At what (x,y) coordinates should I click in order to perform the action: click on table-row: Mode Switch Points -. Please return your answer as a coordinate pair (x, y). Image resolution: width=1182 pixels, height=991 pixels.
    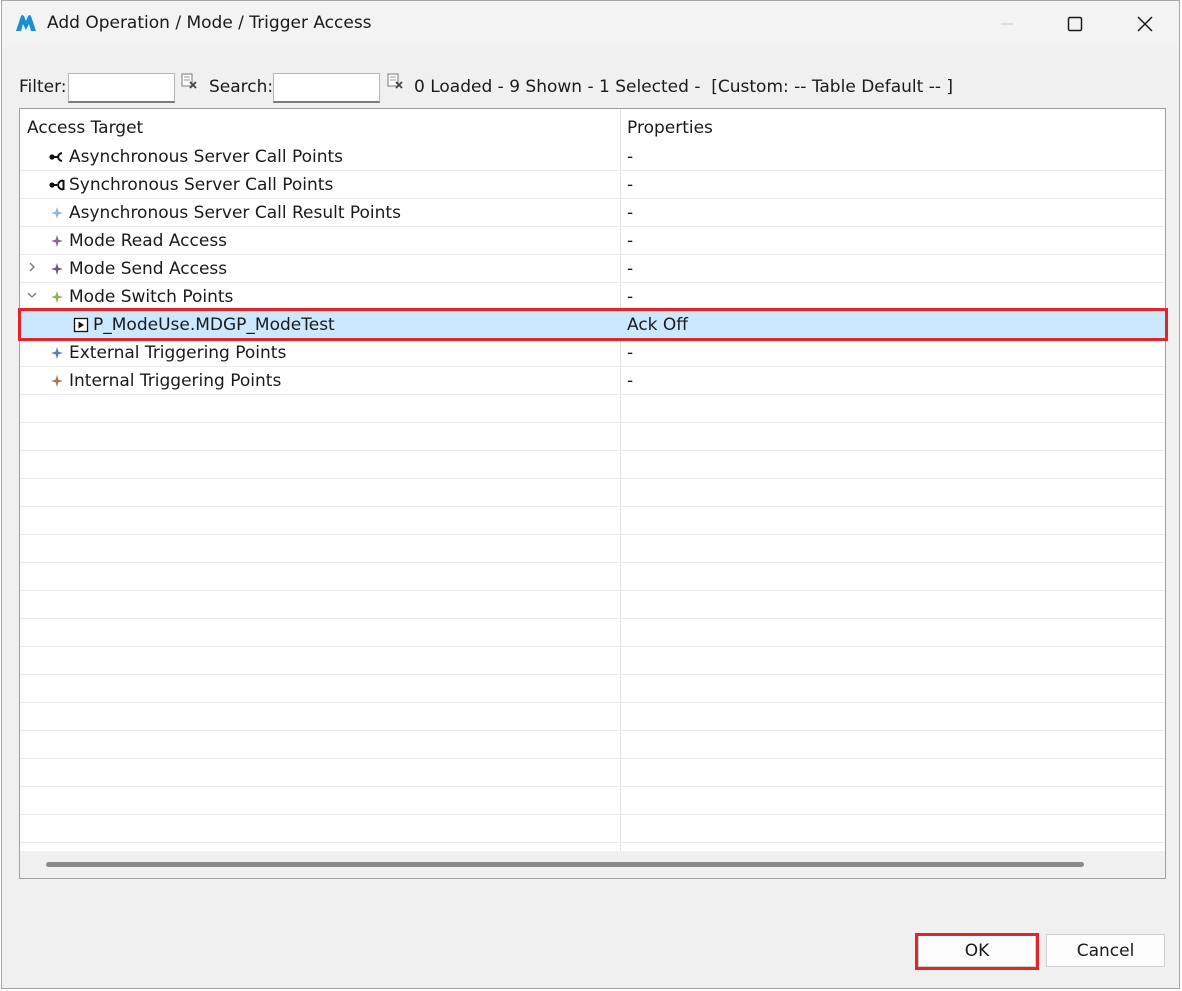
    Looking at the image, I should click on (592, 297).